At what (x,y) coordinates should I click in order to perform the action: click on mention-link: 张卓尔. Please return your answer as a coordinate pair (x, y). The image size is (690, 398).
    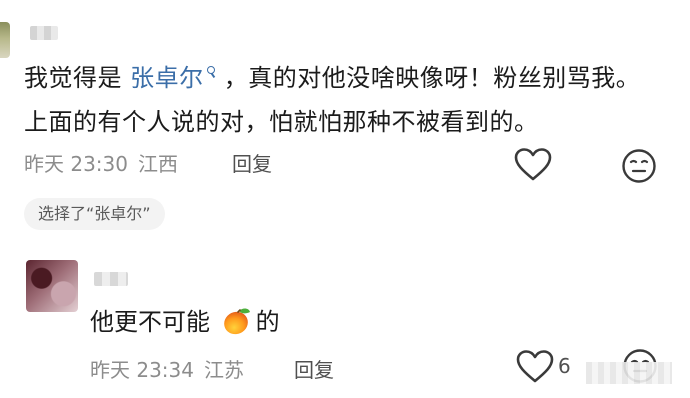
    Looking at the image, I should click on (173, 78).